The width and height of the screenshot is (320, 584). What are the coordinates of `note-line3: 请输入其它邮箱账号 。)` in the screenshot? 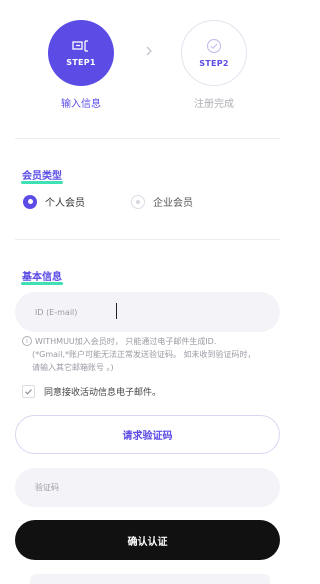 It's located at (73, 367).